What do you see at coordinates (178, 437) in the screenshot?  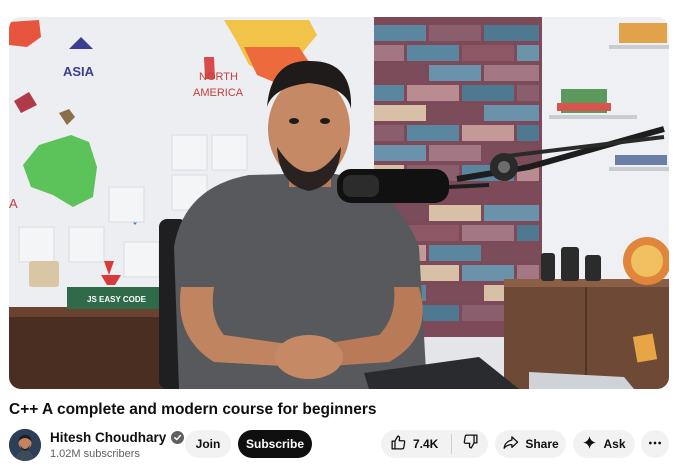 I see `check-circle-icon` at bounding box center [178, 437].